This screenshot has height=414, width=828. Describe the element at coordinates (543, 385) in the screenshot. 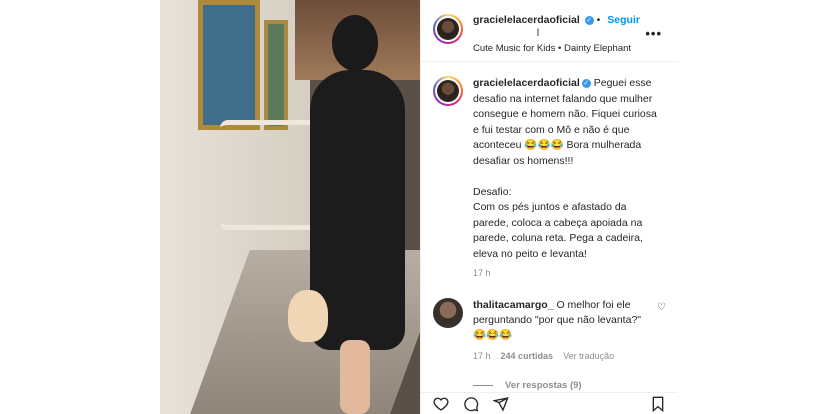

I see `view-replies-label: Ver respostas (9)` at that location.